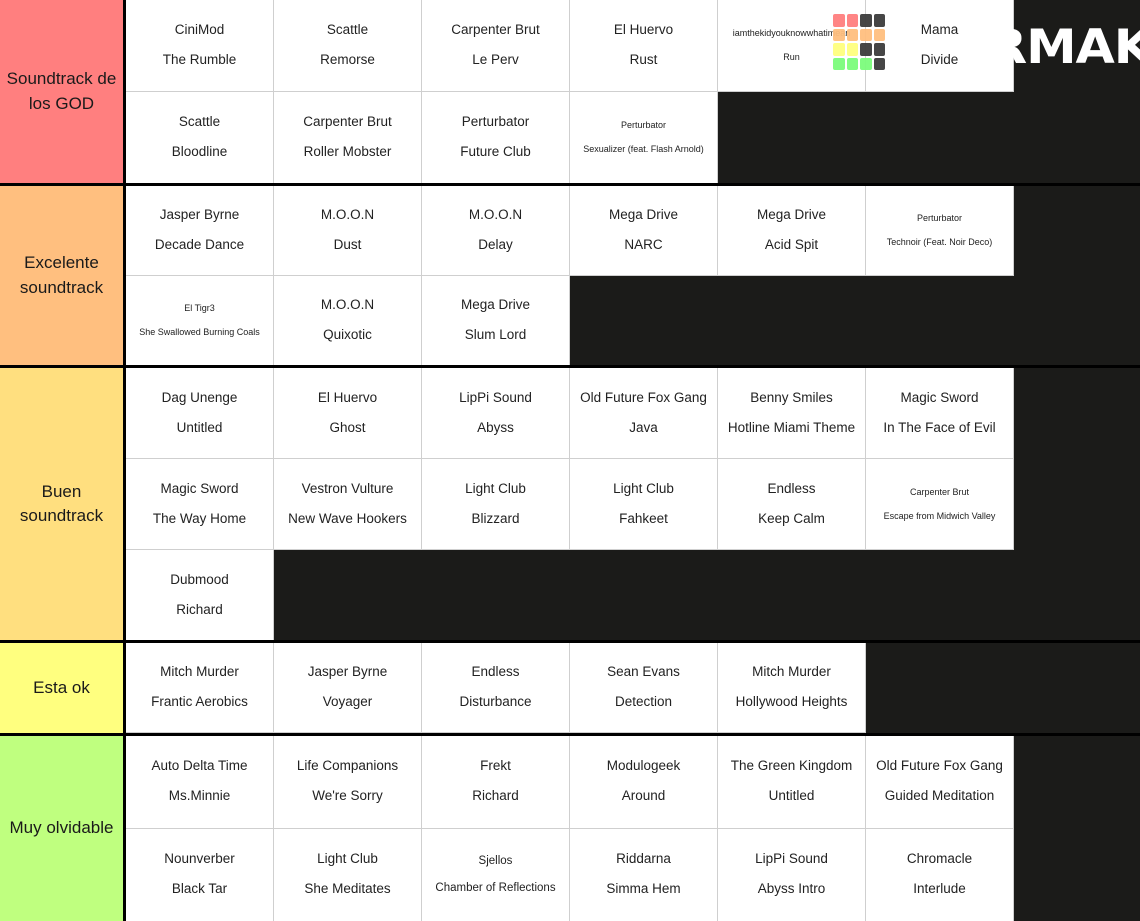 This screenshot has width=1140, height=921. What do you see at coordinates (348, 782) in the screenshot?
I see `tier-item: Life Companions We're Sorry` at bounding box center [348, 782].